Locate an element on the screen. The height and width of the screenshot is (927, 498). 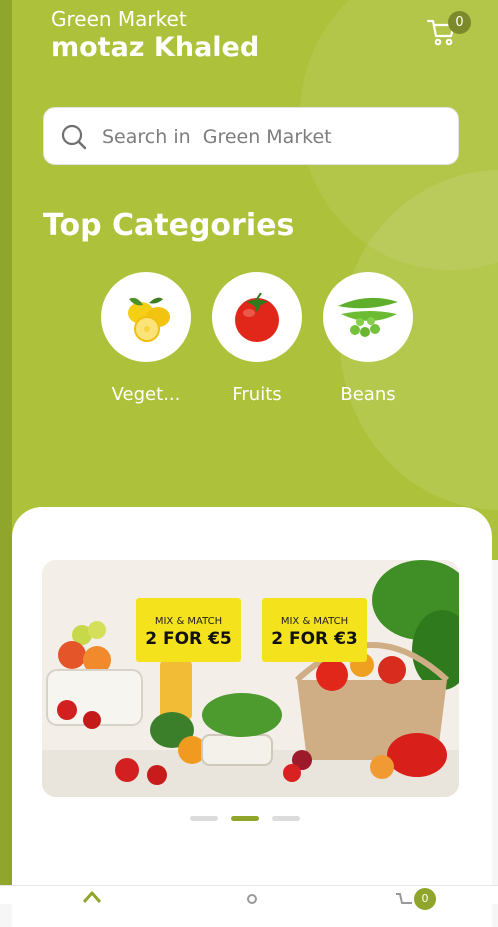
category-fruits: Fruits is located at coordinates (257, 338).